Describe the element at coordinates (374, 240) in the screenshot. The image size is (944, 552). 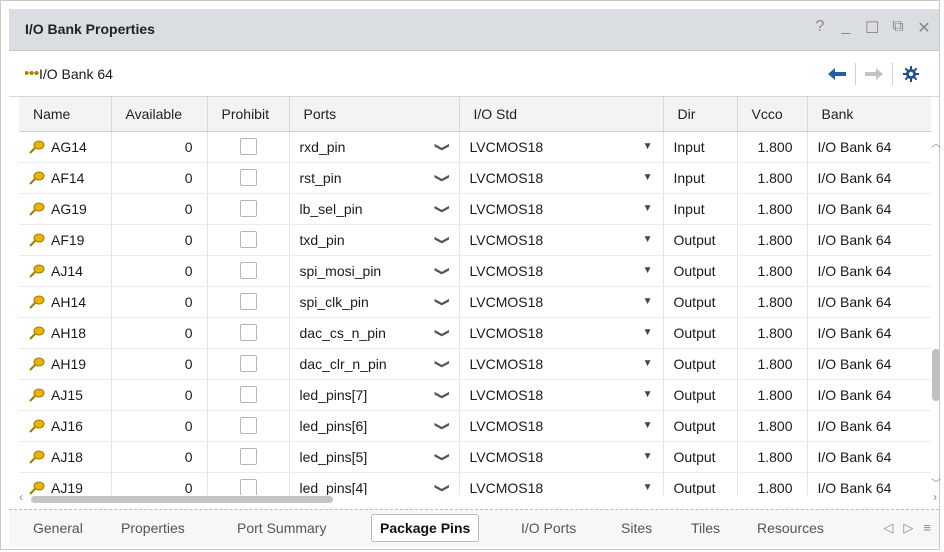
I see `port-cell: txd_pin ❯` at that location.